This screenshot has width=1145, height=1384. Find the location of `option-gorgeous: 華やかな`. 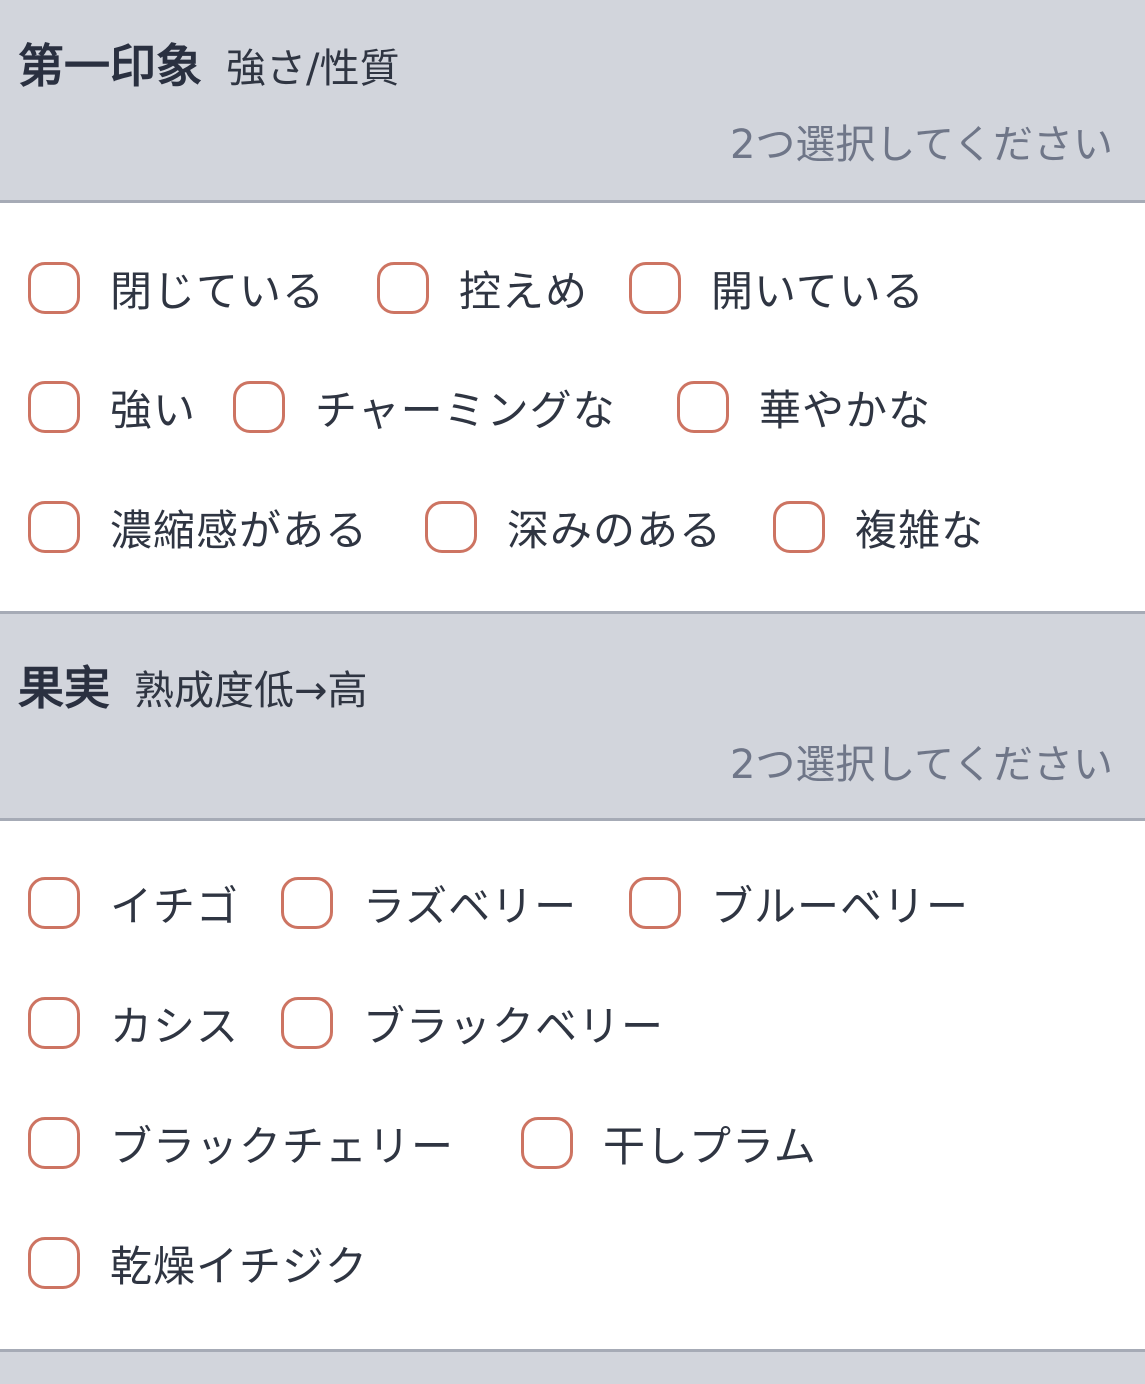

option-gorgeous: 華やかな is located at coordinates (804, 407).